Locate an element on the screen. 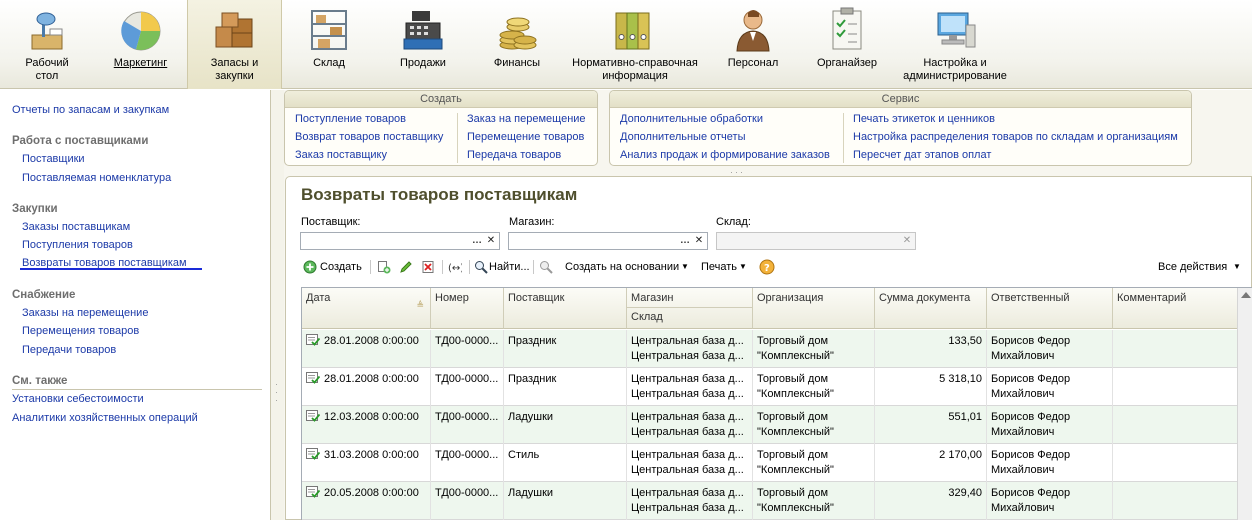 This screenshot has height=520, width=1252. cmd-goods-handover: Передача товаров is located at coordinates (514, 155).